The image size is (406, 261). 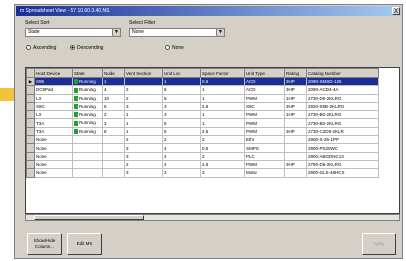 I want to click on table-row: S9C Running 5 3 3 2.5 S9C 3HP 2920-S9B-2KLRG, so click(x=202, y=106).